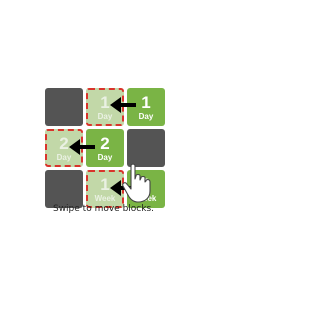  Describe the element at coordinates (103, 209) in the screenshot. I see `instruction-caption: Swipe to move blocks.` at that location.